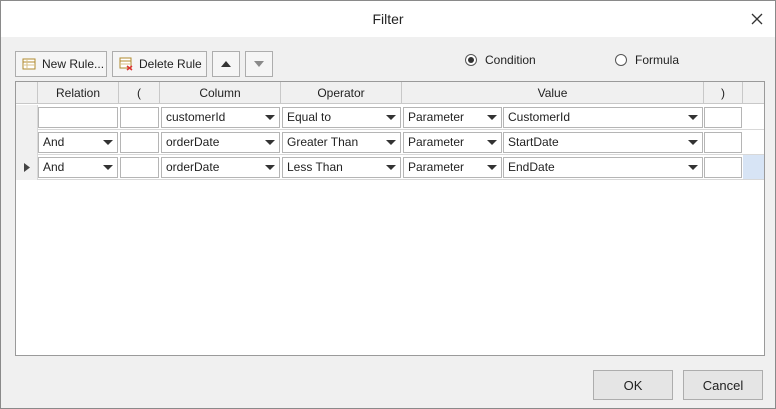 The width and height of the screenshot is (776, 409). I want to click on header-column: Column, so click(220, 93).